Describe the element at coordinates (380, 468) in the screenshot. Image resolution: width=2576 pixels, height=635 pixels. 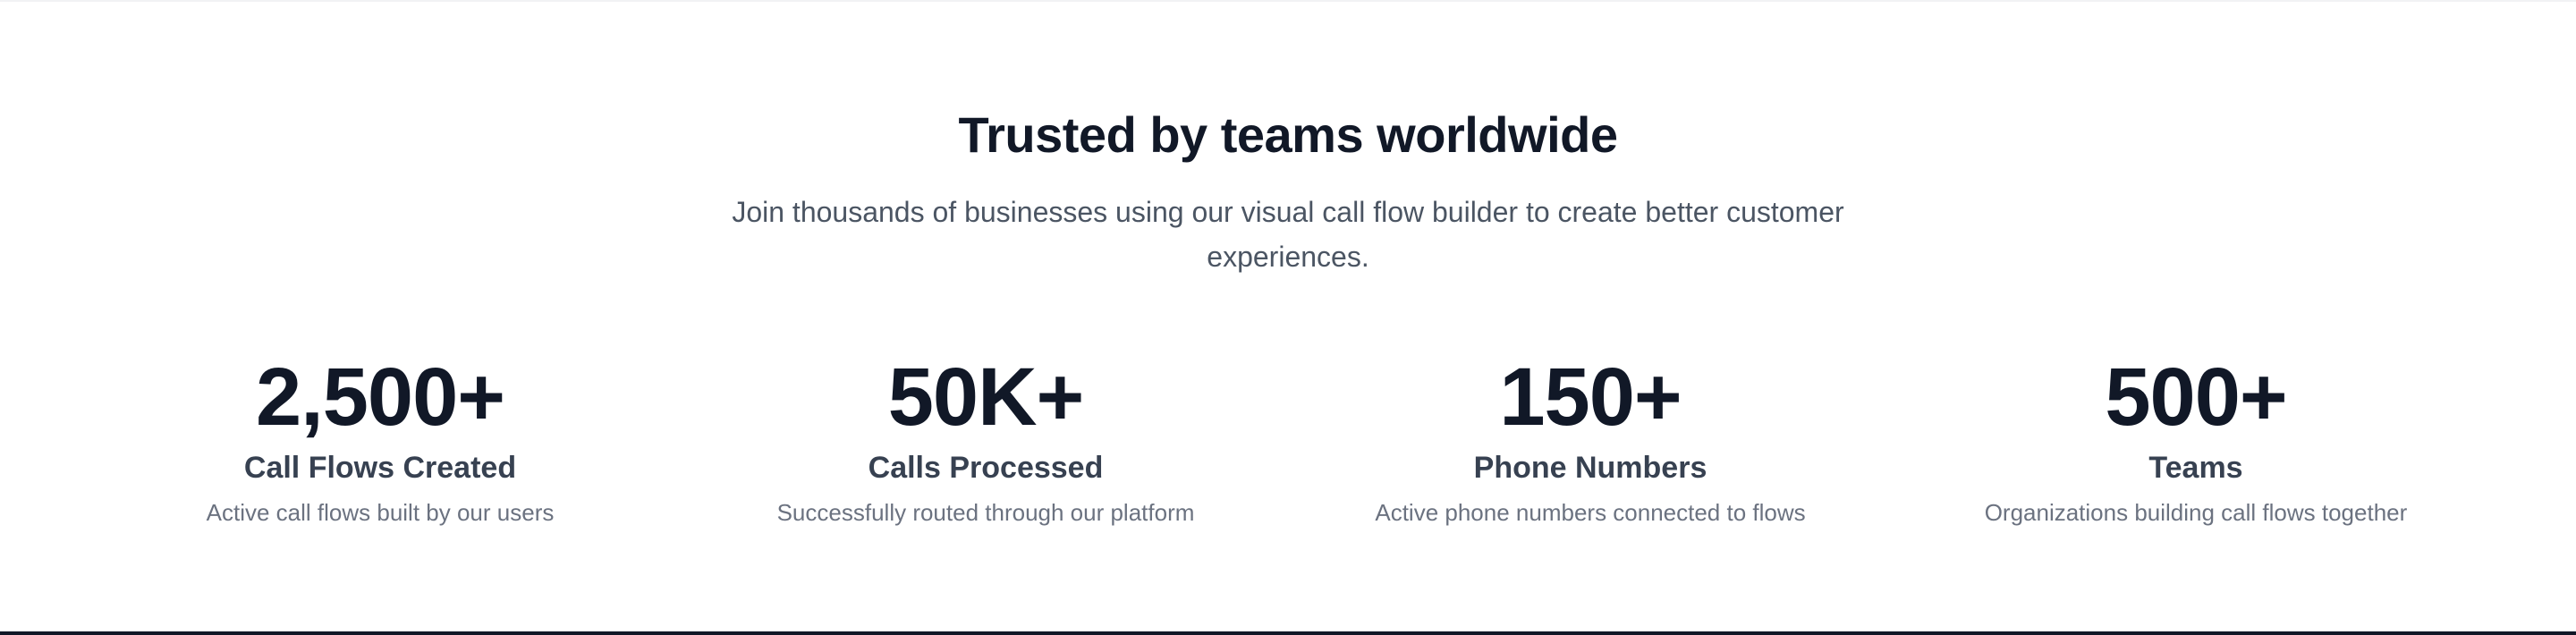
I see `stat-label: Call Flows Created` at that location.